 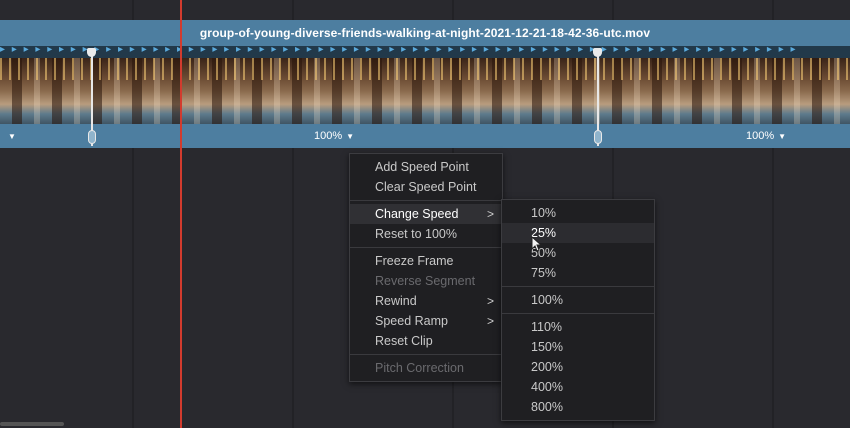 I want to click on menu-item-reset-clip: Reset Clip, so click(x=426, y=341).